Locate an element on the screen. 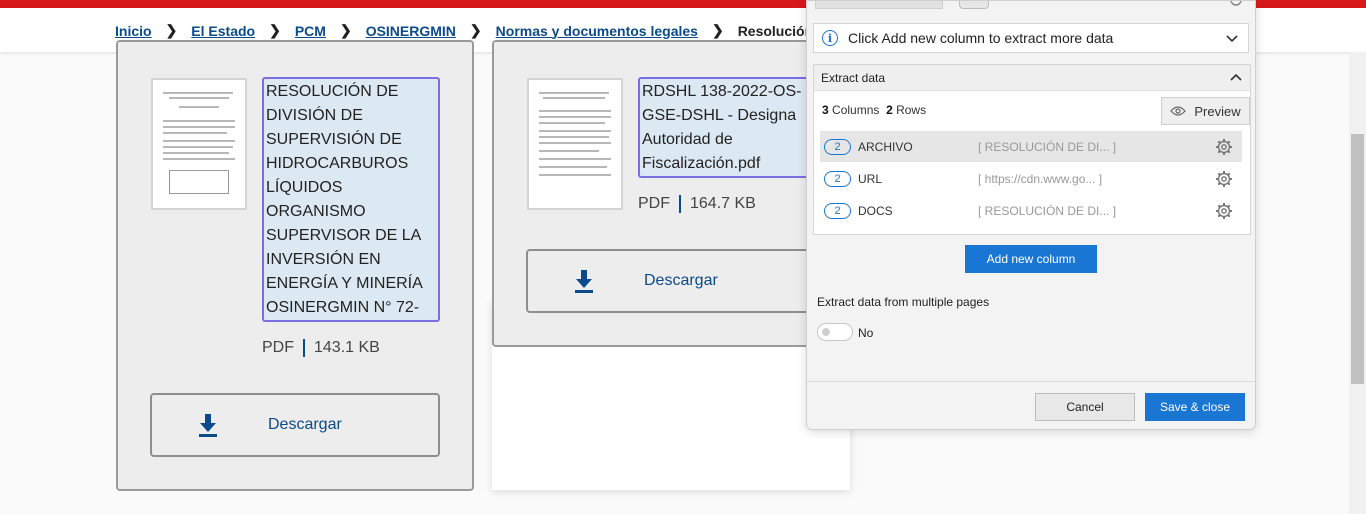 The image size is (1366, 514). panel-top-controls is located at coordinates (1035, 6).